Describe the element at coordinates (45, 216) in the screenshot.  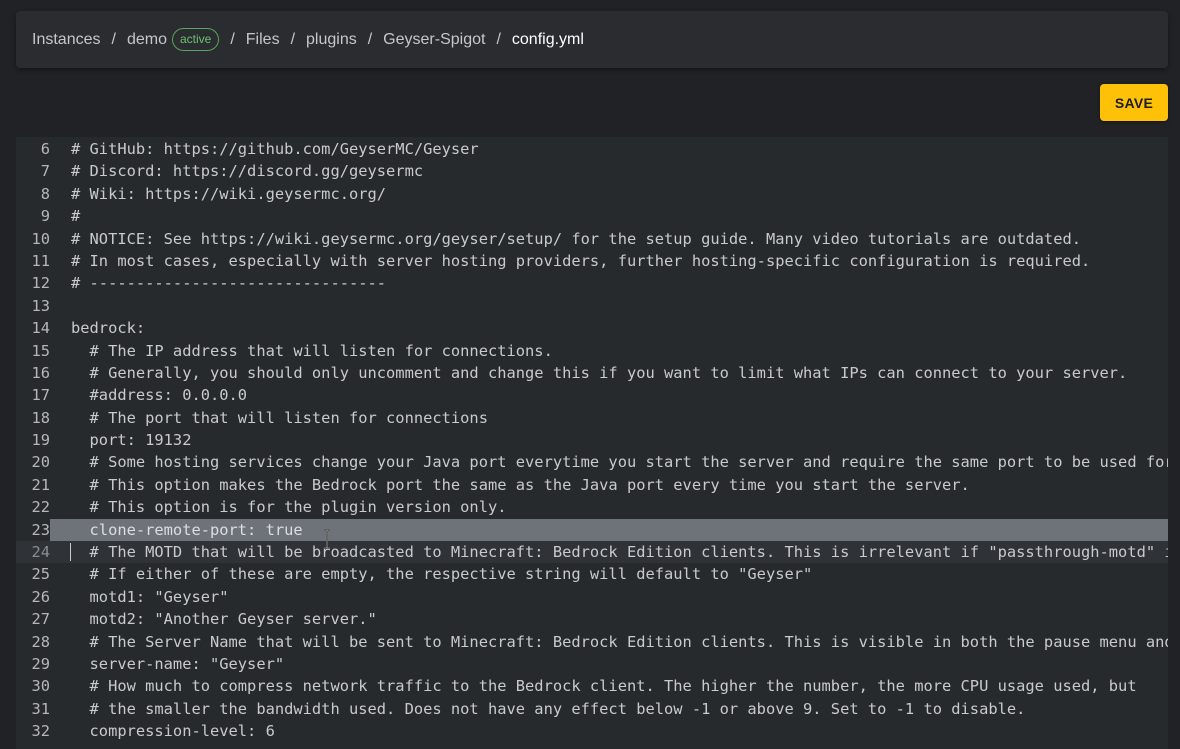
I see `line-number: 9` at that location.